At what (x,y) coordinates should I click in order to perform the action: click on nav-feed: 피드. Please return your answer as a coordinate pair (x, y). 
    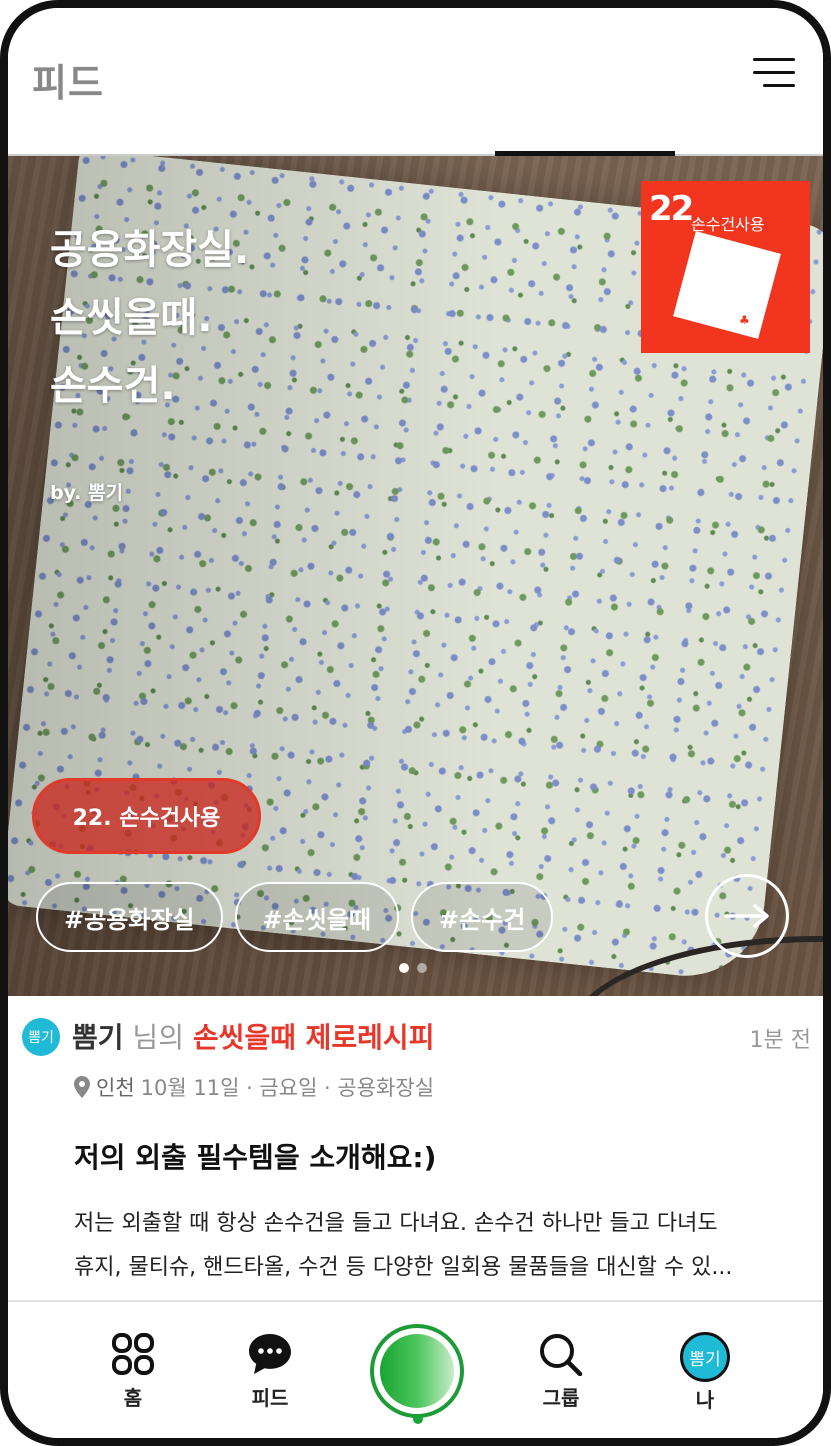
    Looking at the image, I should click on (270, 1371).